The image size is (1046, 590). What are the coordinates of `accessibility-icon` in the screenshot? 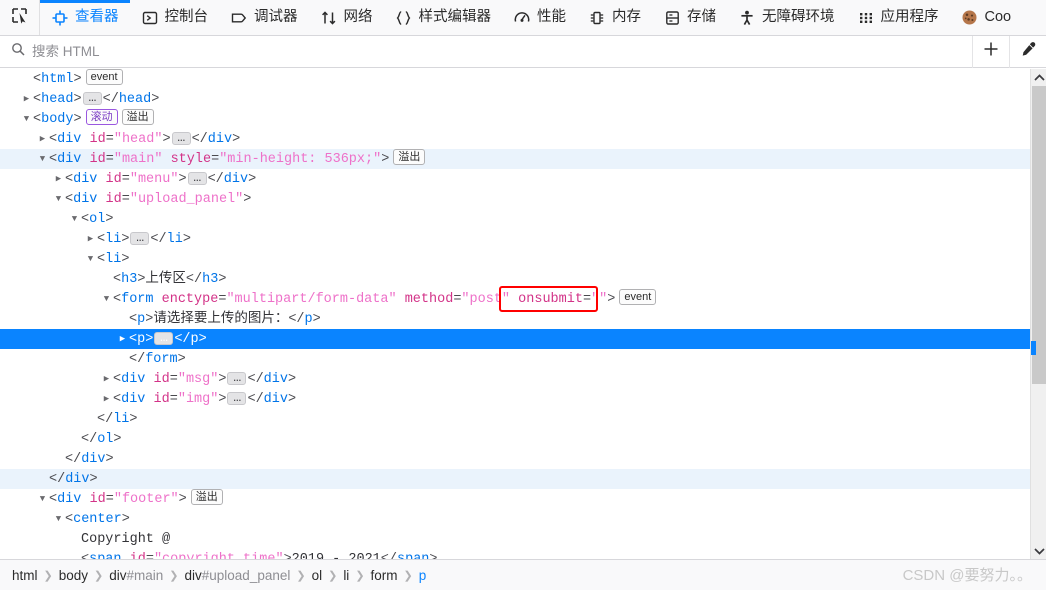 It's located at (747, 18).